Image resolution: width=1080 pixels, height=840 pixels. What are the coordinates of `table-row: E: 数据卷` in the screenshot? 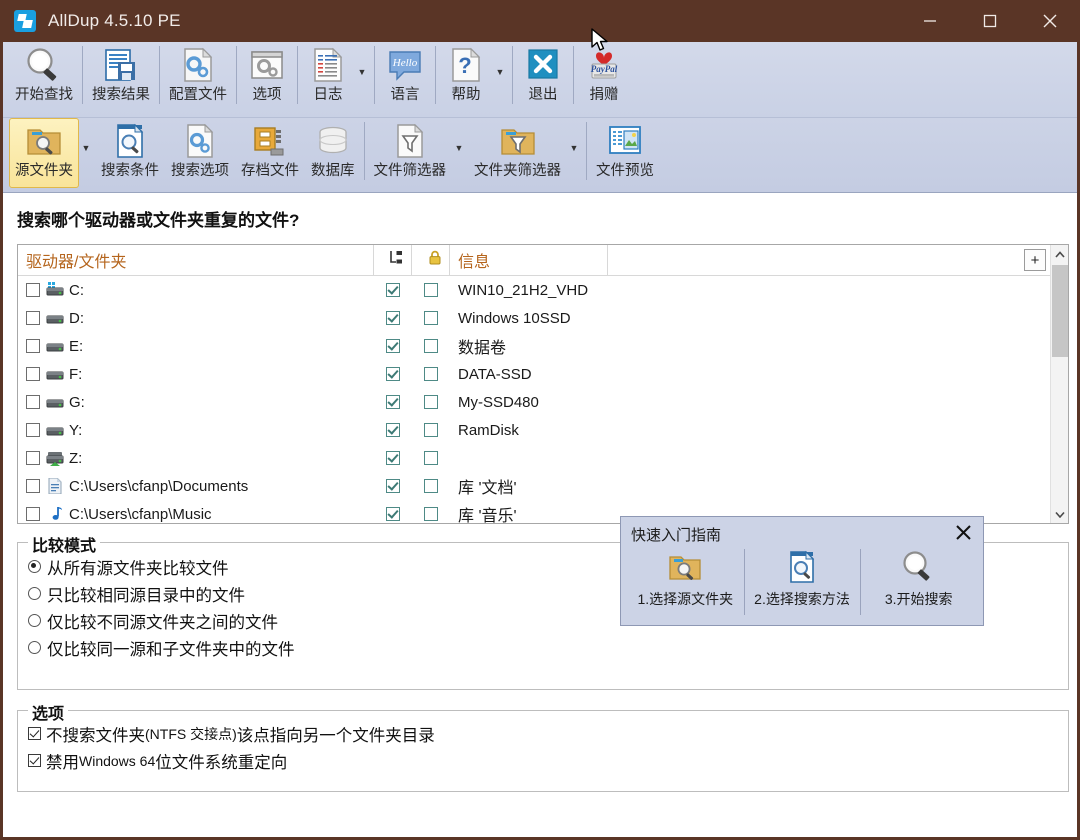 It's located at (543, 346).